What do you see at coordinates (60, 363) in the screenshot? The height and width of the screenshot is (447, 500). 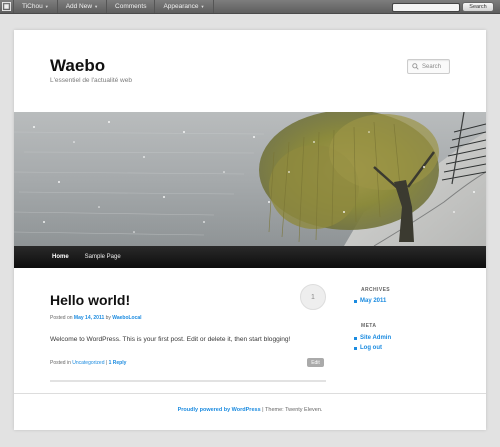 I see `post-footer-prefix: Posted in` at bounding box center [60, 363].